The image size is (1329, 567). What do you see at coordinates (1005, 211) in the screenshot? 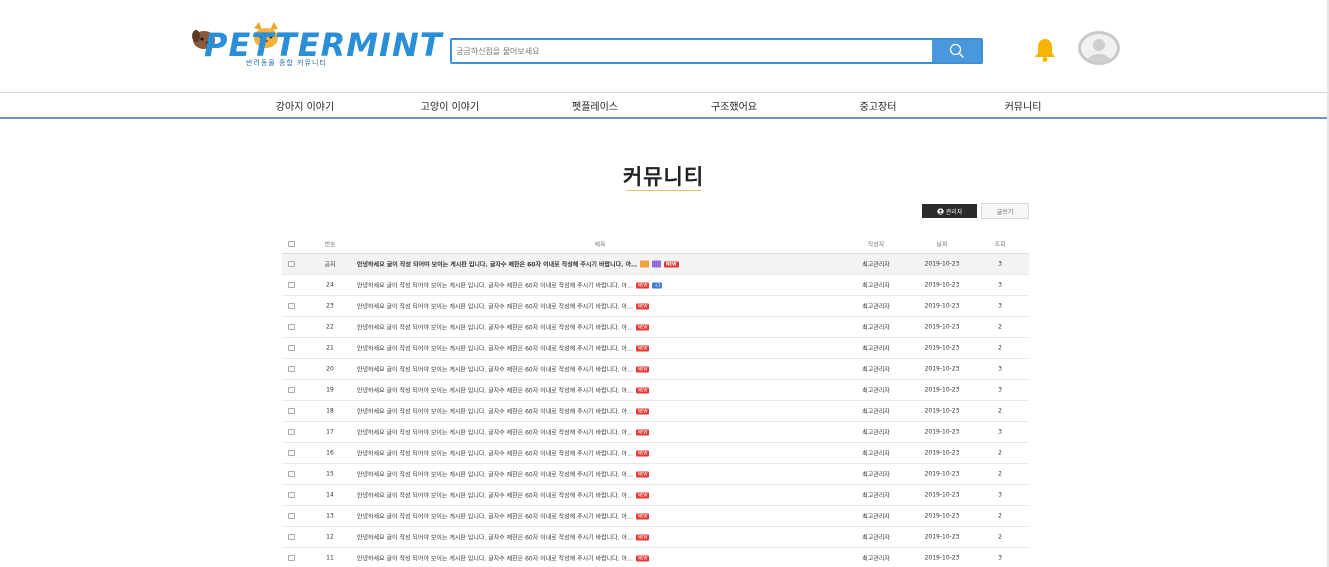
I see `write-button: 글쓰기` at bounding box center [1005, 211].